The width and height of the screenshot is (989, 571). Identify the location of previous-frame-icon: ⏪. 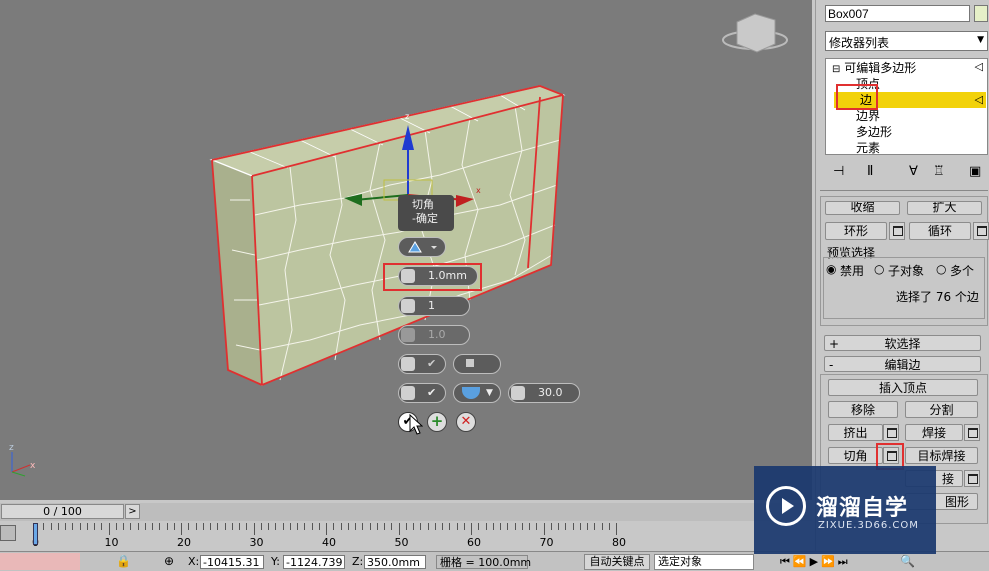
(801, 561).